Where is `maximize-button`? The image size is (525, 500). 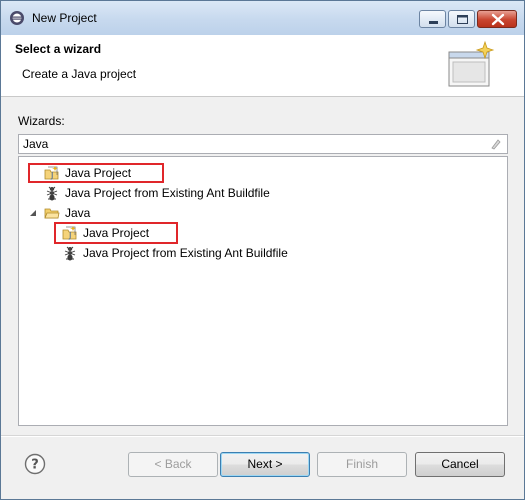
maximize-button is located at coordinates (461, 19).